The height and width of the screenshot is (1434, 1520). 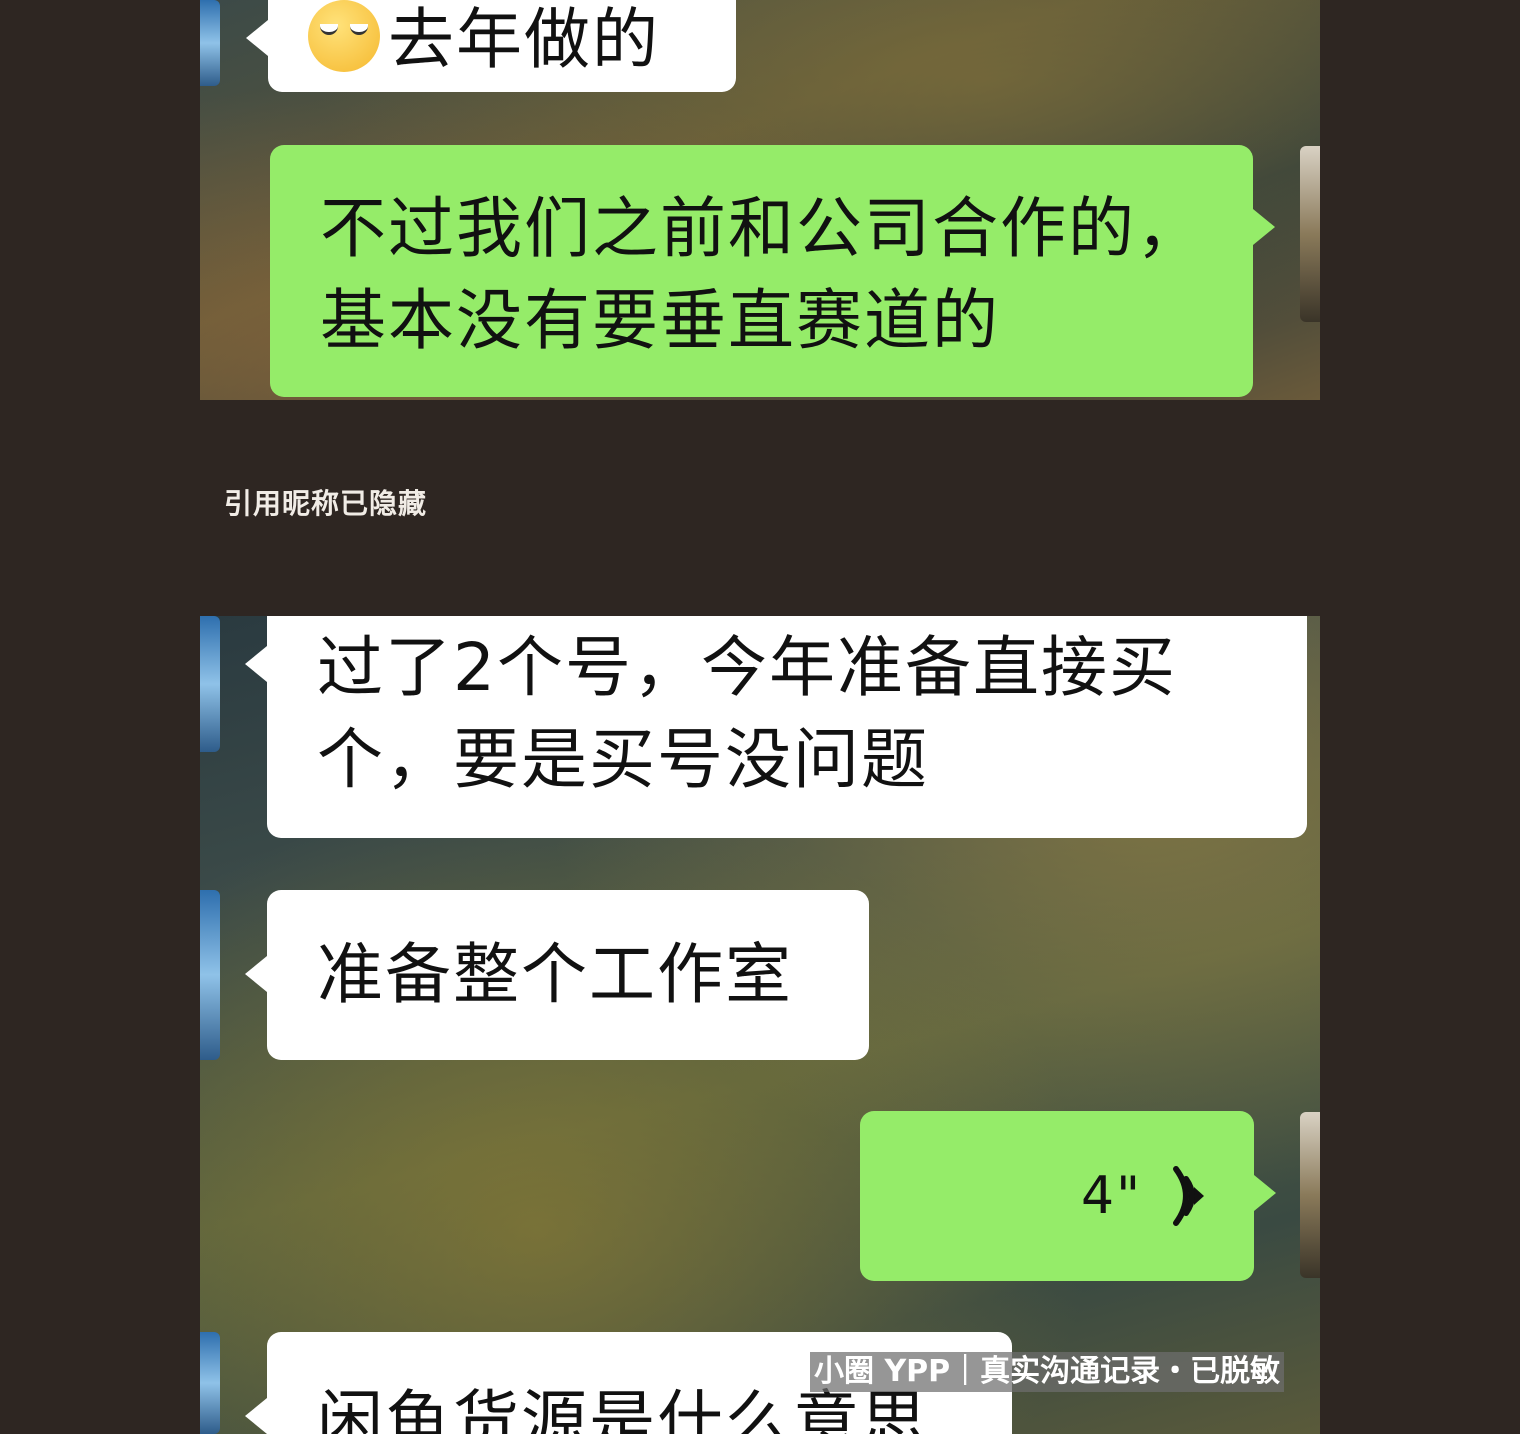 I want to click on message-bubble-received: 去年做的, so click(x=491, y=46).